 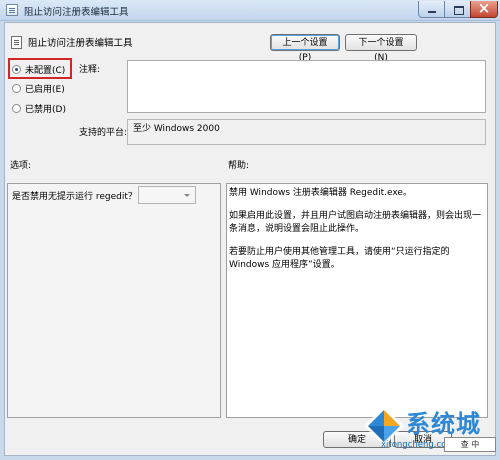 What do you see at coordinates (74, 197) in the screenshot?
I see `silent-regedit-question: 是否禁用无提示运行 regedit？` at bounding box center [74, 197].